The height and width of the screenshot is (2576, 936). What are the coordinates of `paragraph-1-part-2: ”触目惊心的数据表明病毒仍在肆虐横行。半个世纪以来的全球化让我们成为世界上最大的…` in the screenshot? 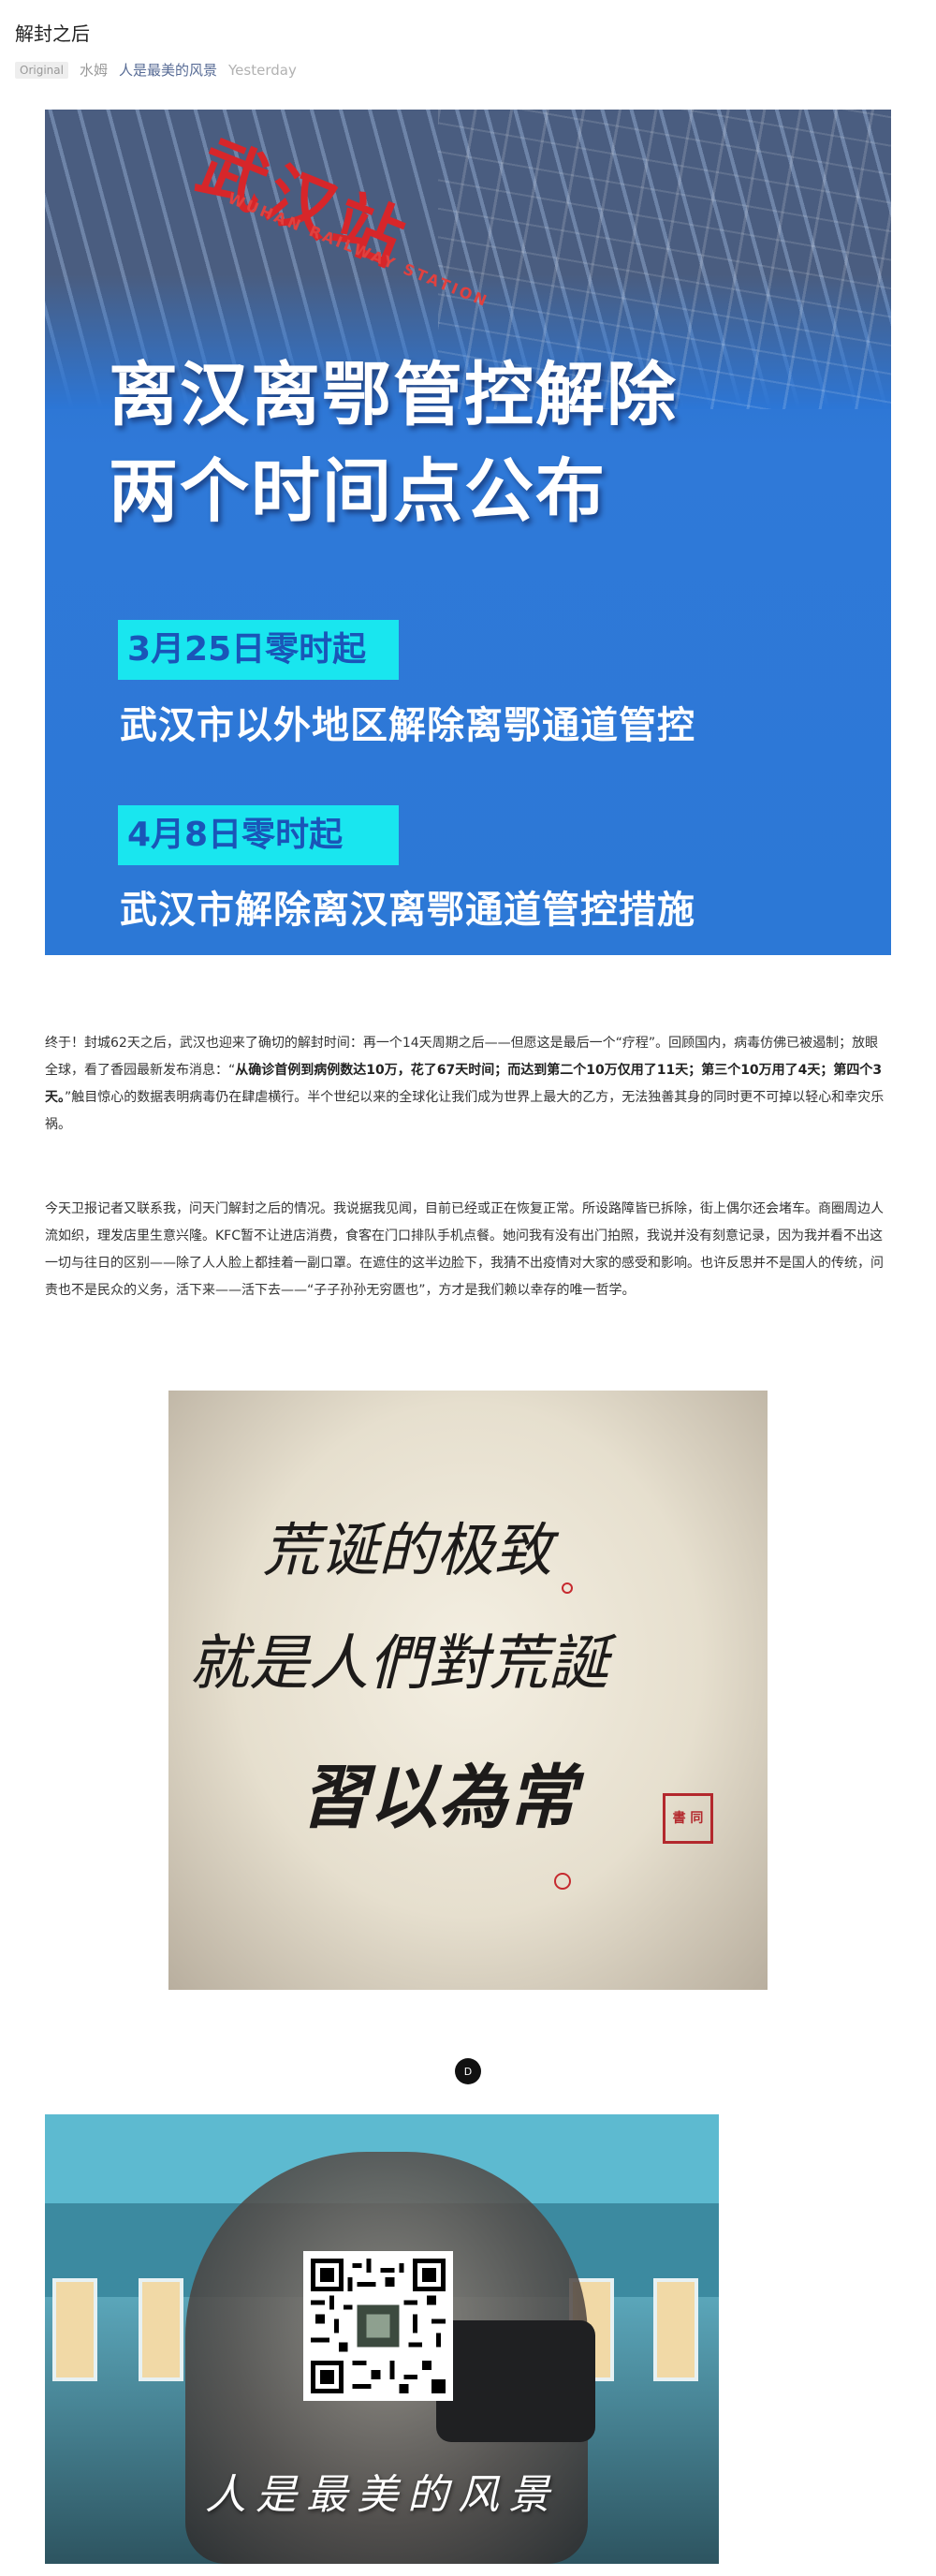 It's located at (465, 1111).